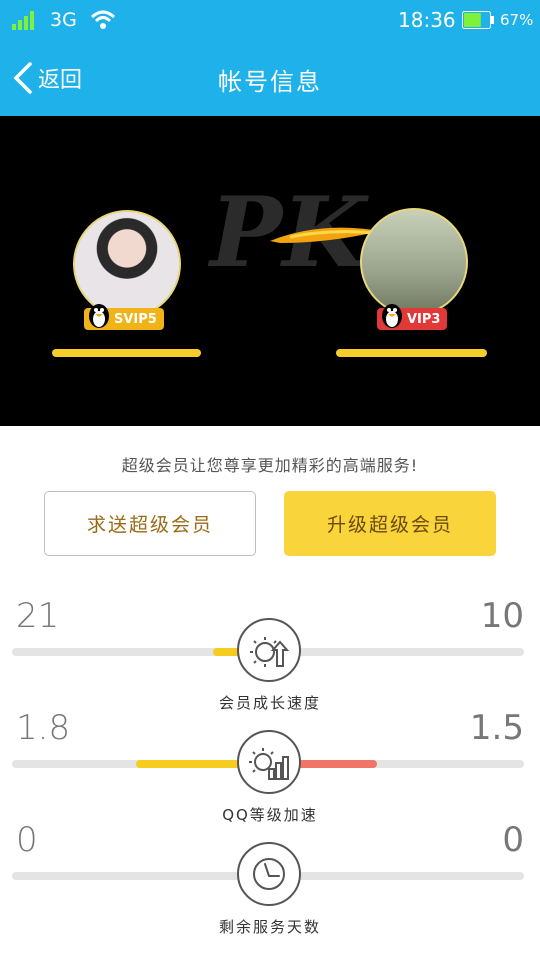 The image size is (540, 960). Describe the element at coordinates (269, 874) in the screenshot. I see `clock-icon` at that location.